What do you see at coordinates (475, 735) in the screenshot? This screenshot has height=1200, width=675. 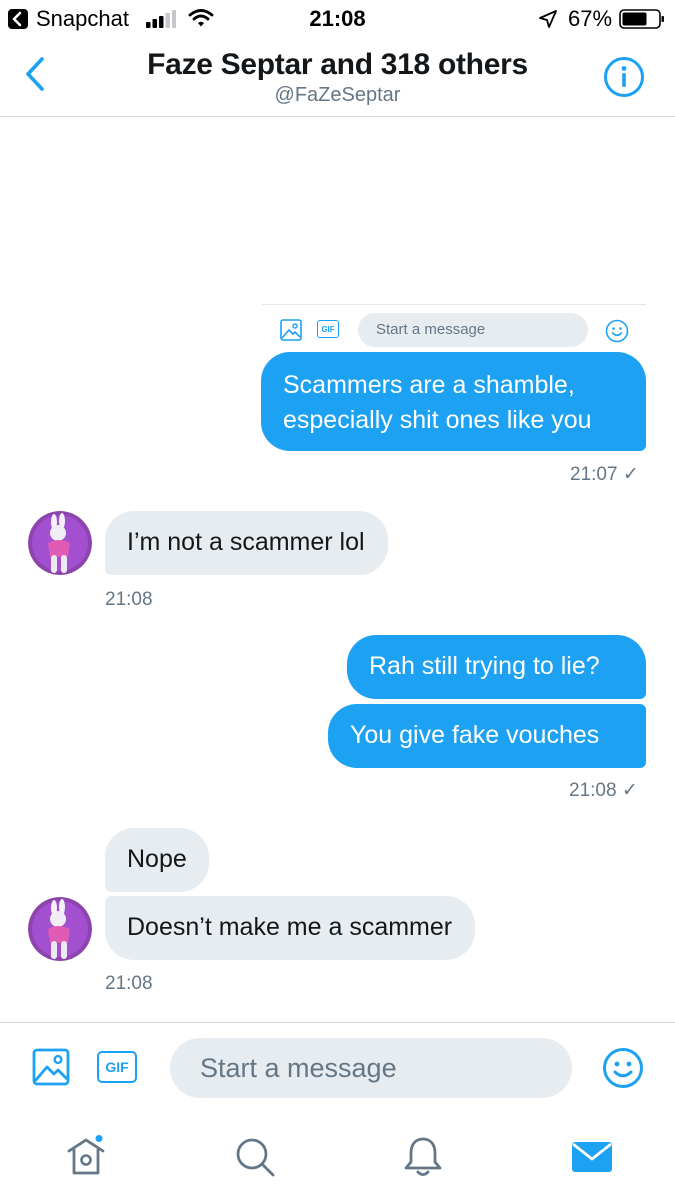 I see `message-text: You give fake vouches` at bounding box center [475, 735].